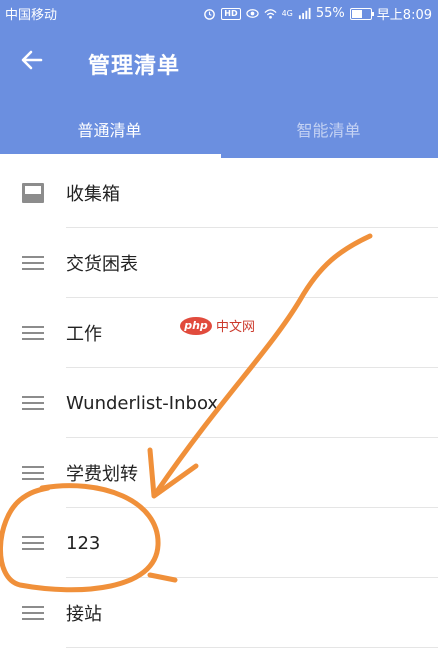 Image resolution: width=438 pixels, height=649 pixels. I want to click on eye-icon, so click(252, 13).